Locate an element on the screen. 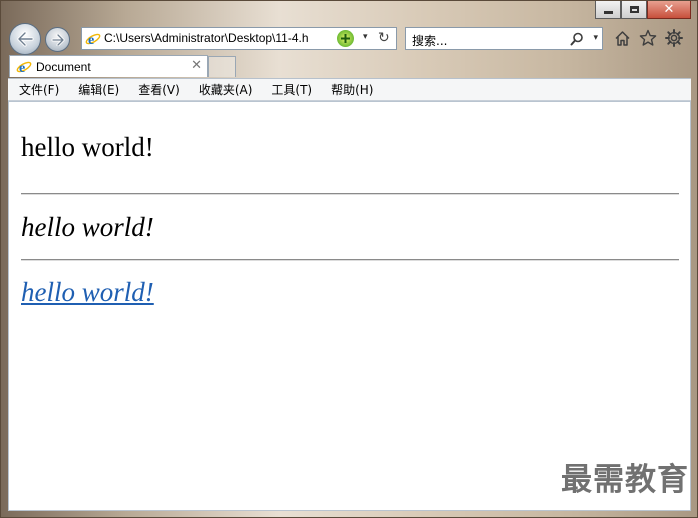  window-caption-buttons: ✕ is located at coordinates (643, 10).